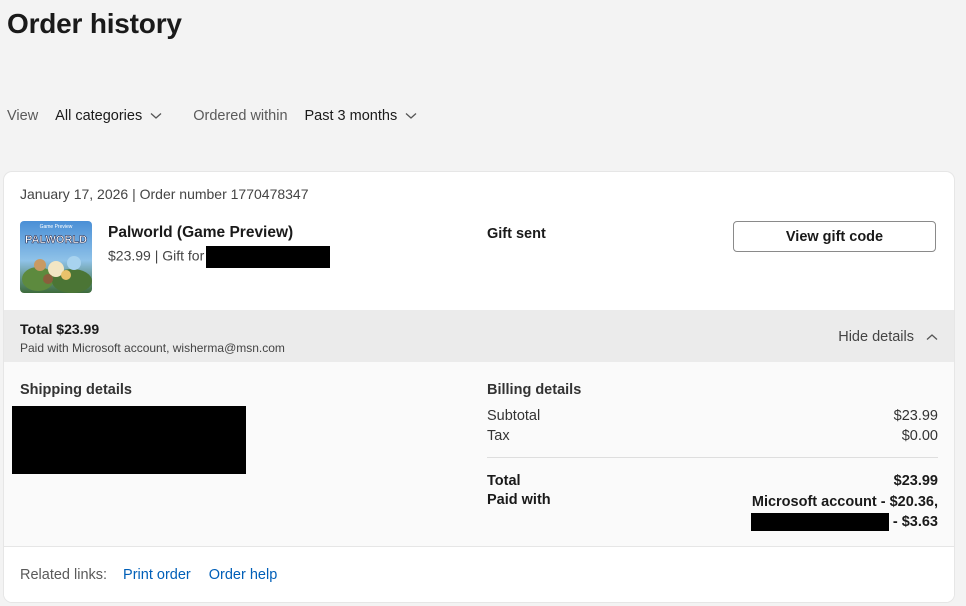 Image resolution: width=966 pixels, height=606 pixels. I want to click on price-gift-text: $23.99 | Gift for, so click(156, 255).